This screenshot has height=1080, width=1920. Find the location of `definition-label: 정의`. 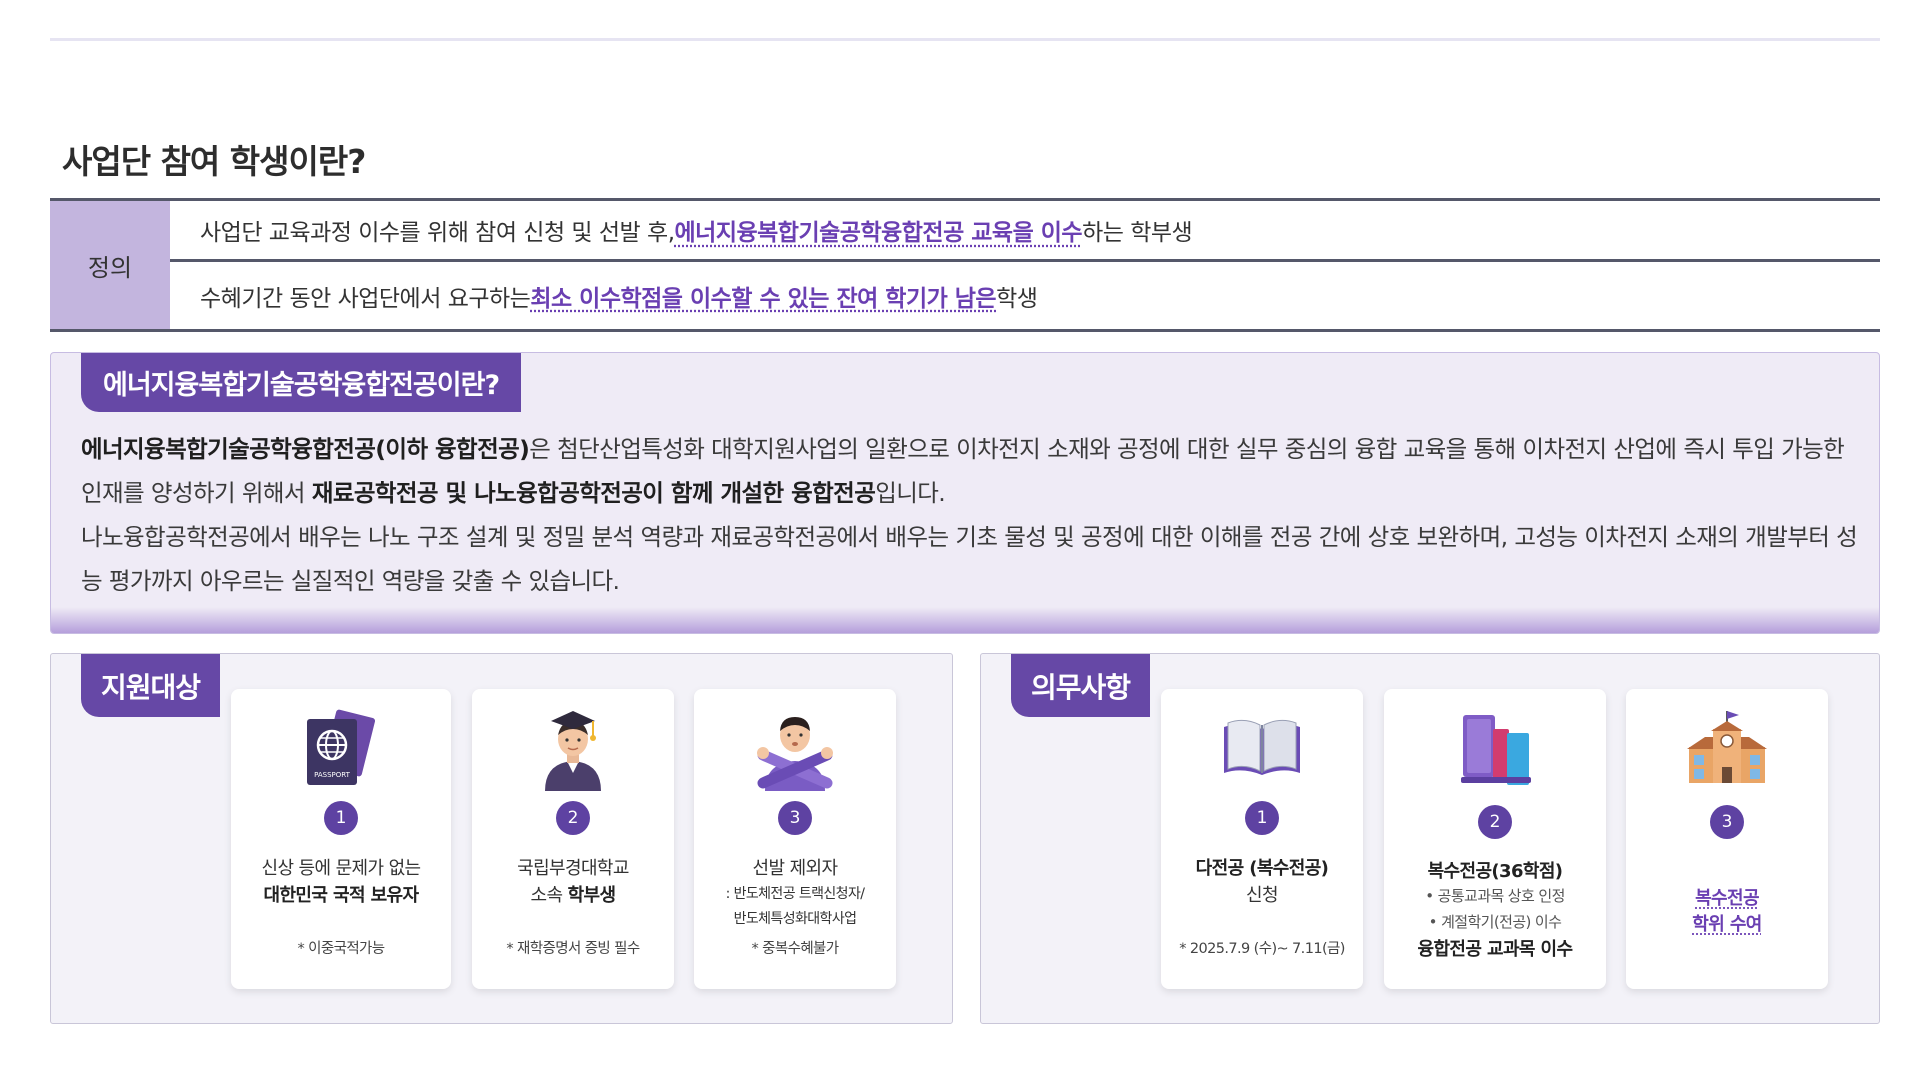

definition-label: 정의 is located at coordinates (110, 265).